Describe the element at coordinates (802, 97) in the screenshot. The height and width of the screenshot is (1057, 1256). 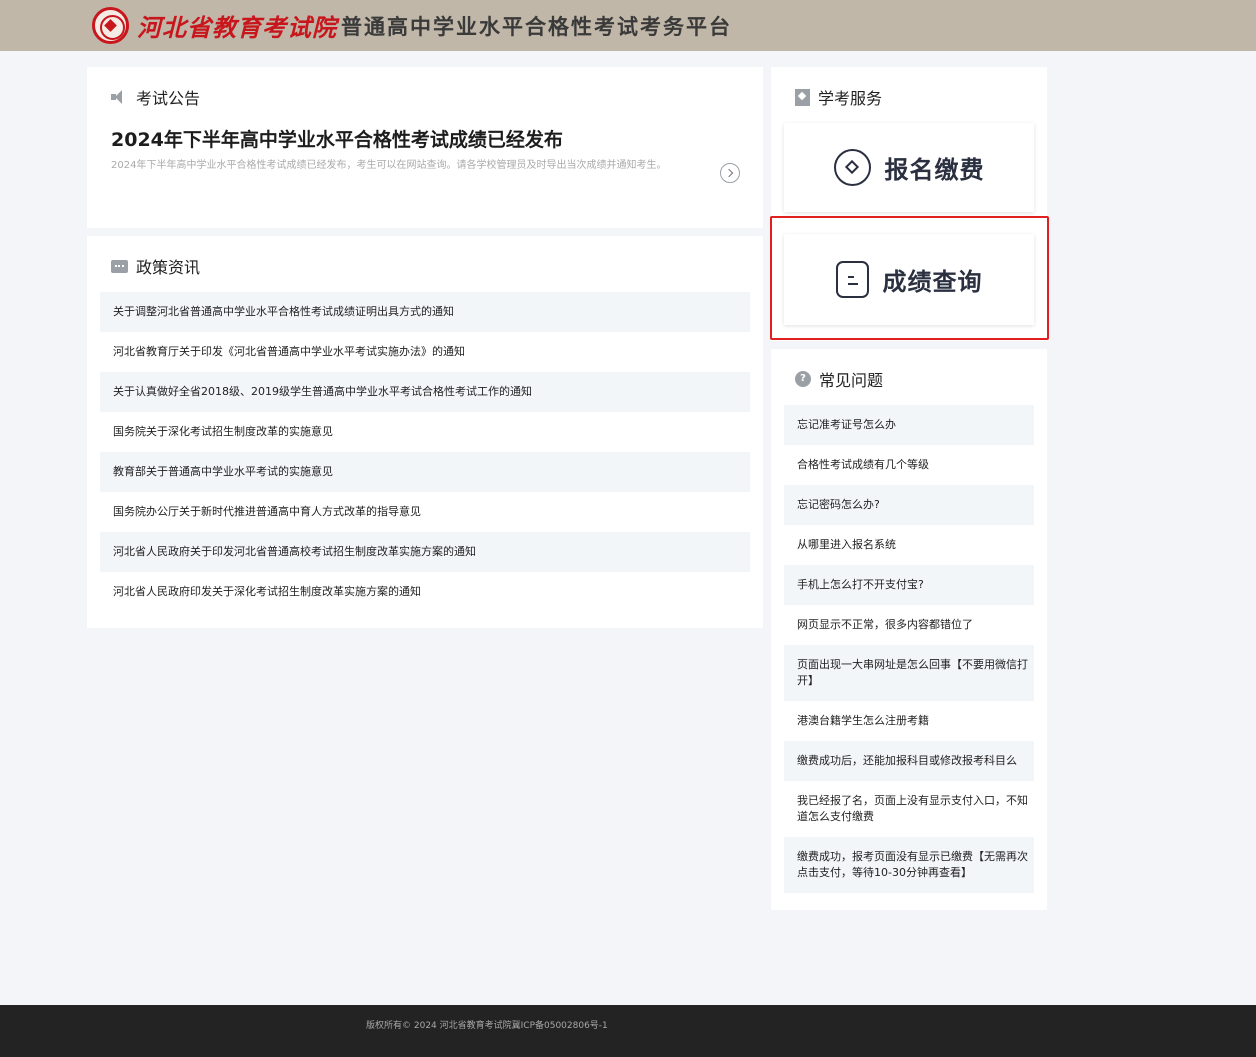
I see `bookmark-icon` at that location.